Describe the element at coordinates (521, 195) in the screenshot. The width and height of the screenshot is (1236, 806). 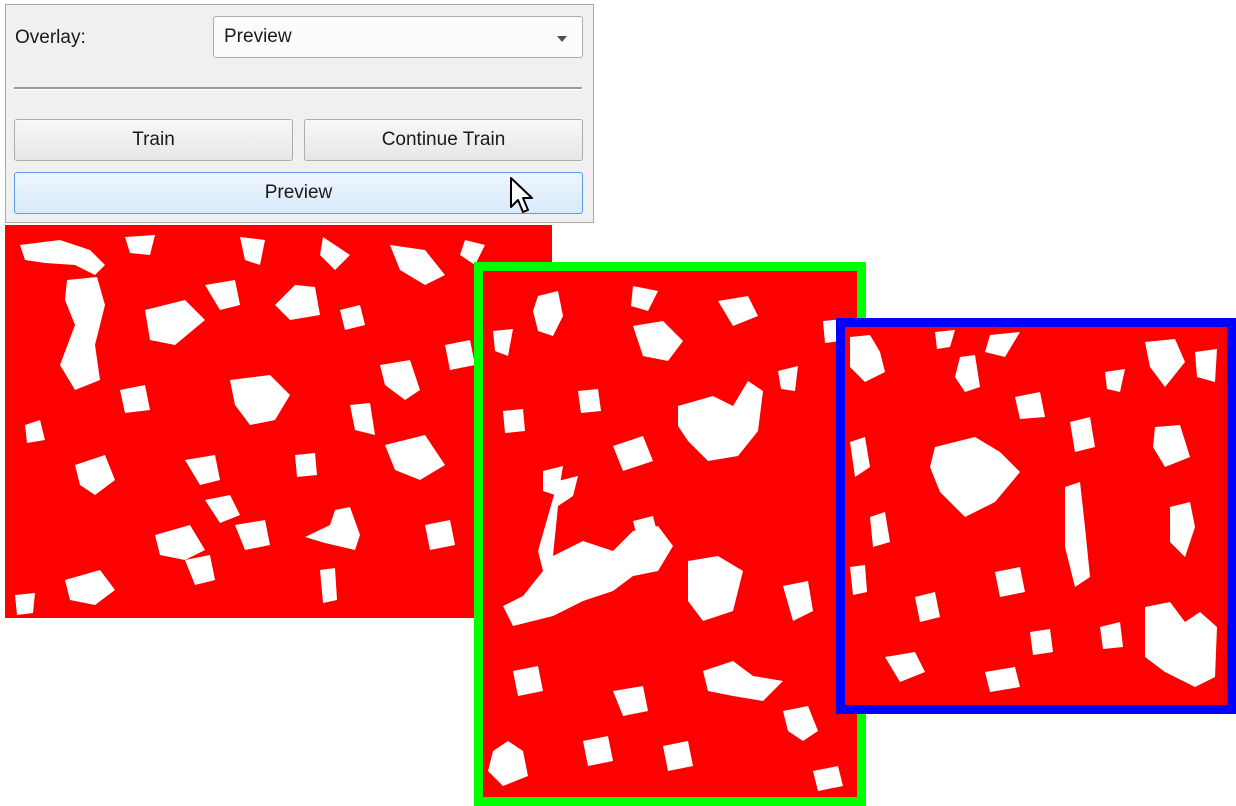
I see `arrow-cursor-icon` at that location.